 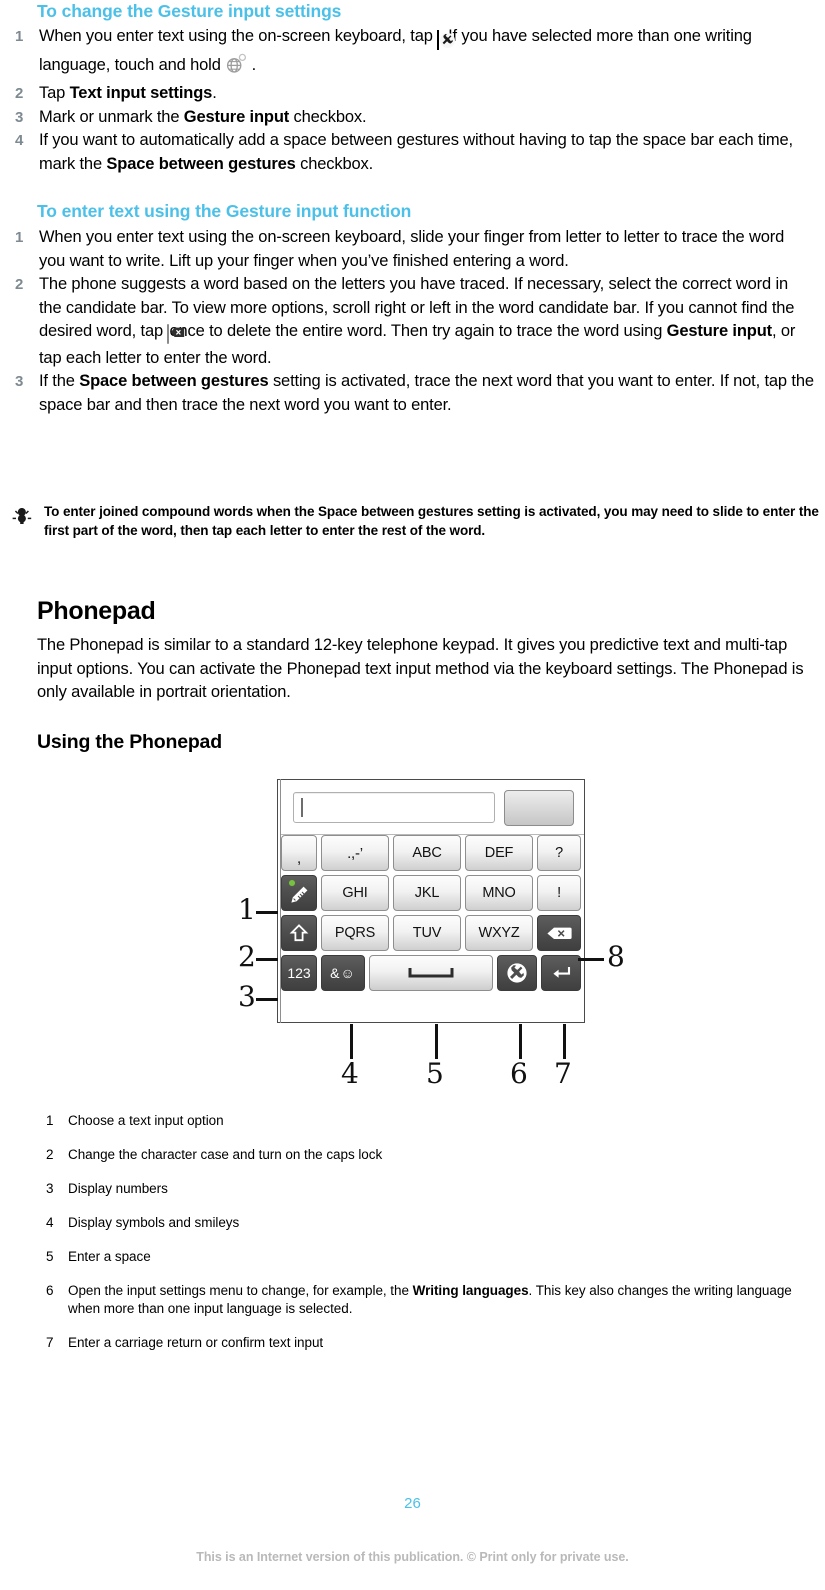 I want to click on legend-number: 1, so click(x=50, y=1120).